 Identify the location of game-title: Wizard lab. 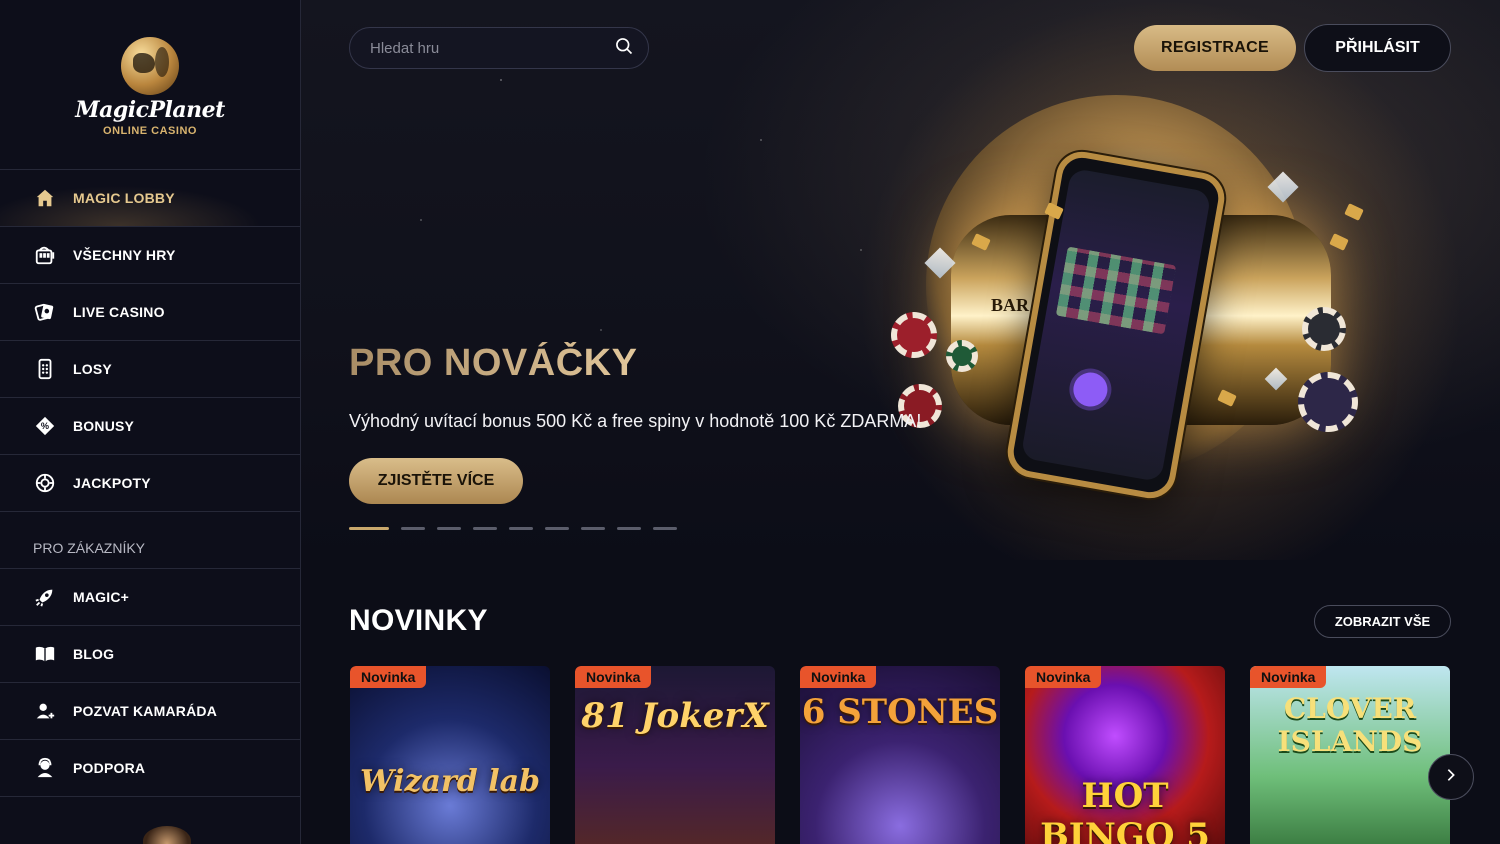
(450, 781).